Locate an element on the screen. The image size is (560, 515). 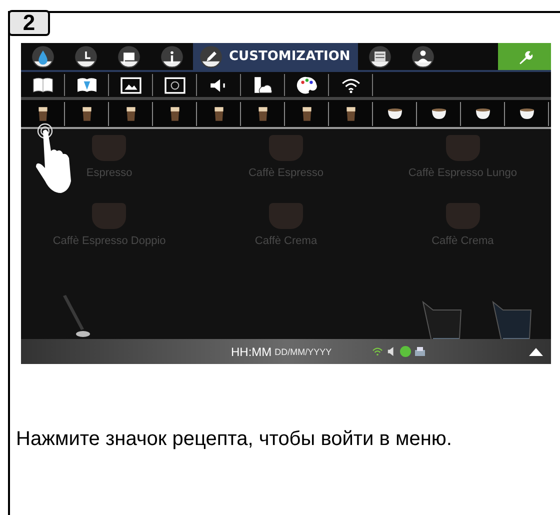
clock-icon is located at coordinates (86, 56).